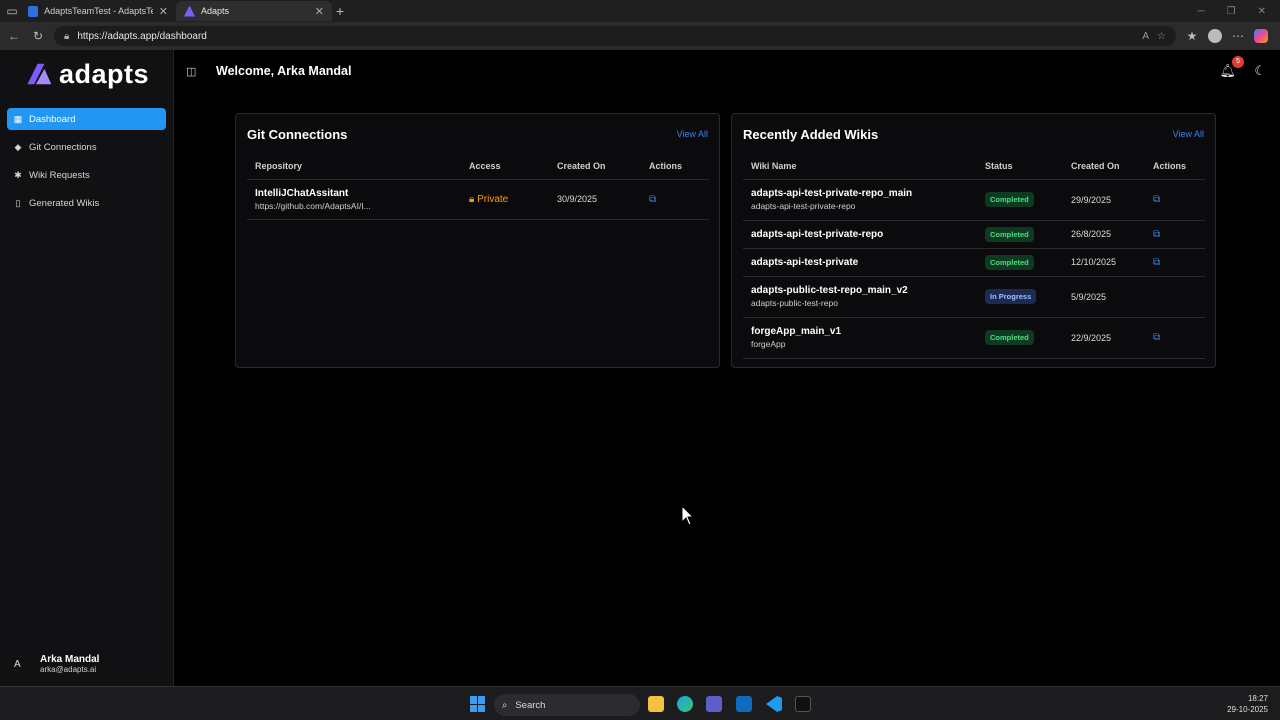 This screenshot has height=720, width=1280. What do you see at coordinates (68, 669) in the screenshot?
I see `user-email: arka@adapts.ai` at bounding box center [68, 669].